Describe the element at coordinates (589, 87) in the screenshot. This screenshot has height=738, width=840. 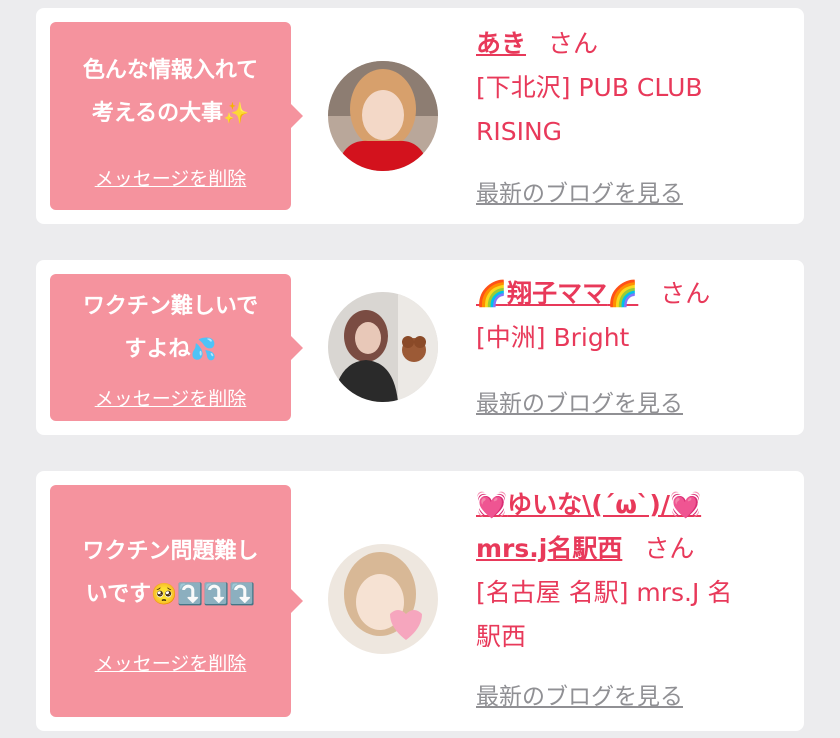
I see `shop-name: [下北沢] PUB CLUB` at that location.